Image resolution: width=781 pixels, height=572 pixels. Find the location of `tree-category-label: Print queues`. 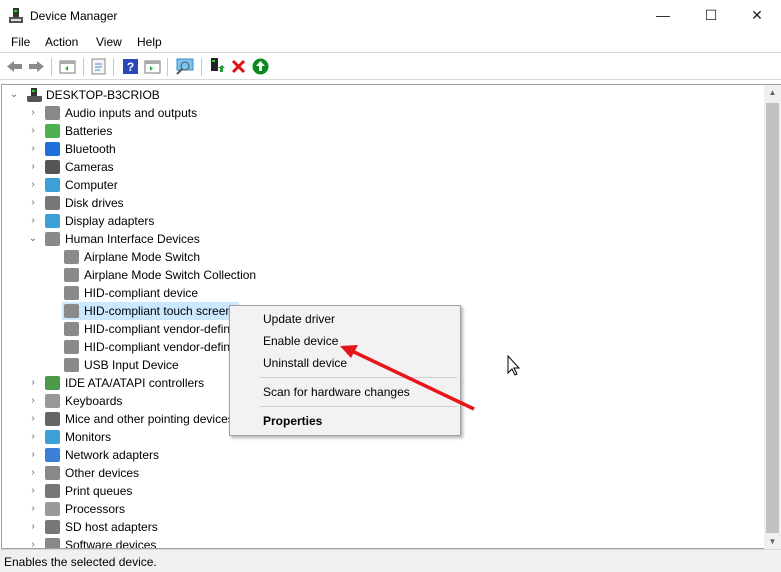

tree-category-label: Print queues is located at coordinates (99, 491).